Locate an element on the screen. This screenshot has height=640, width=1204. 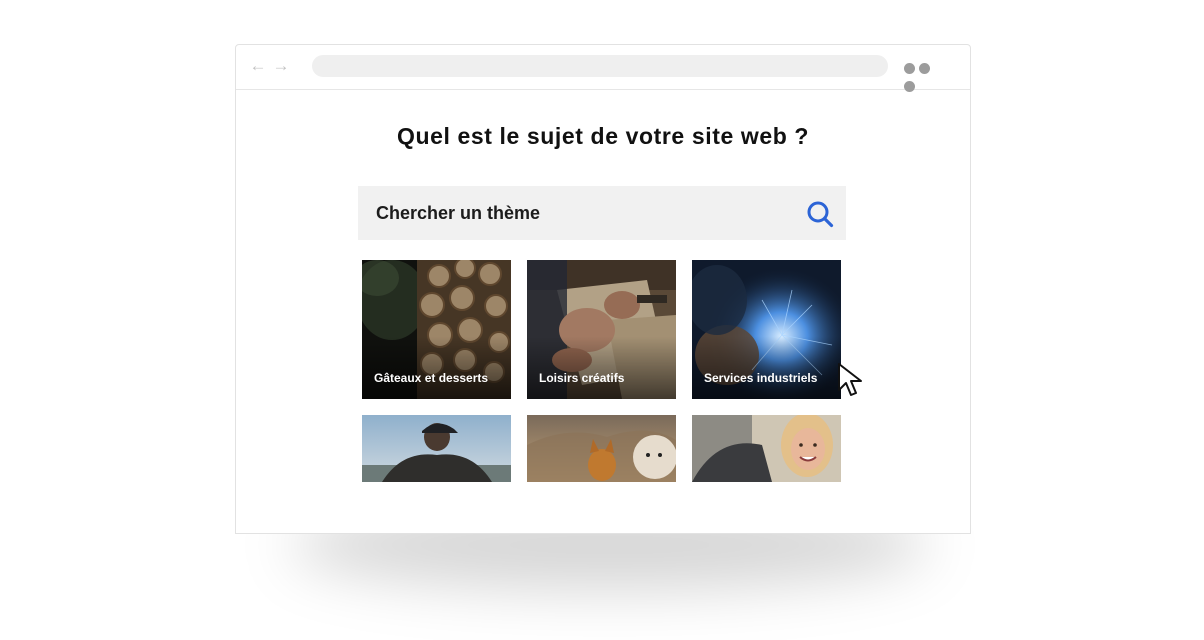
theme-tile-people is located at coordinates (766, 448).